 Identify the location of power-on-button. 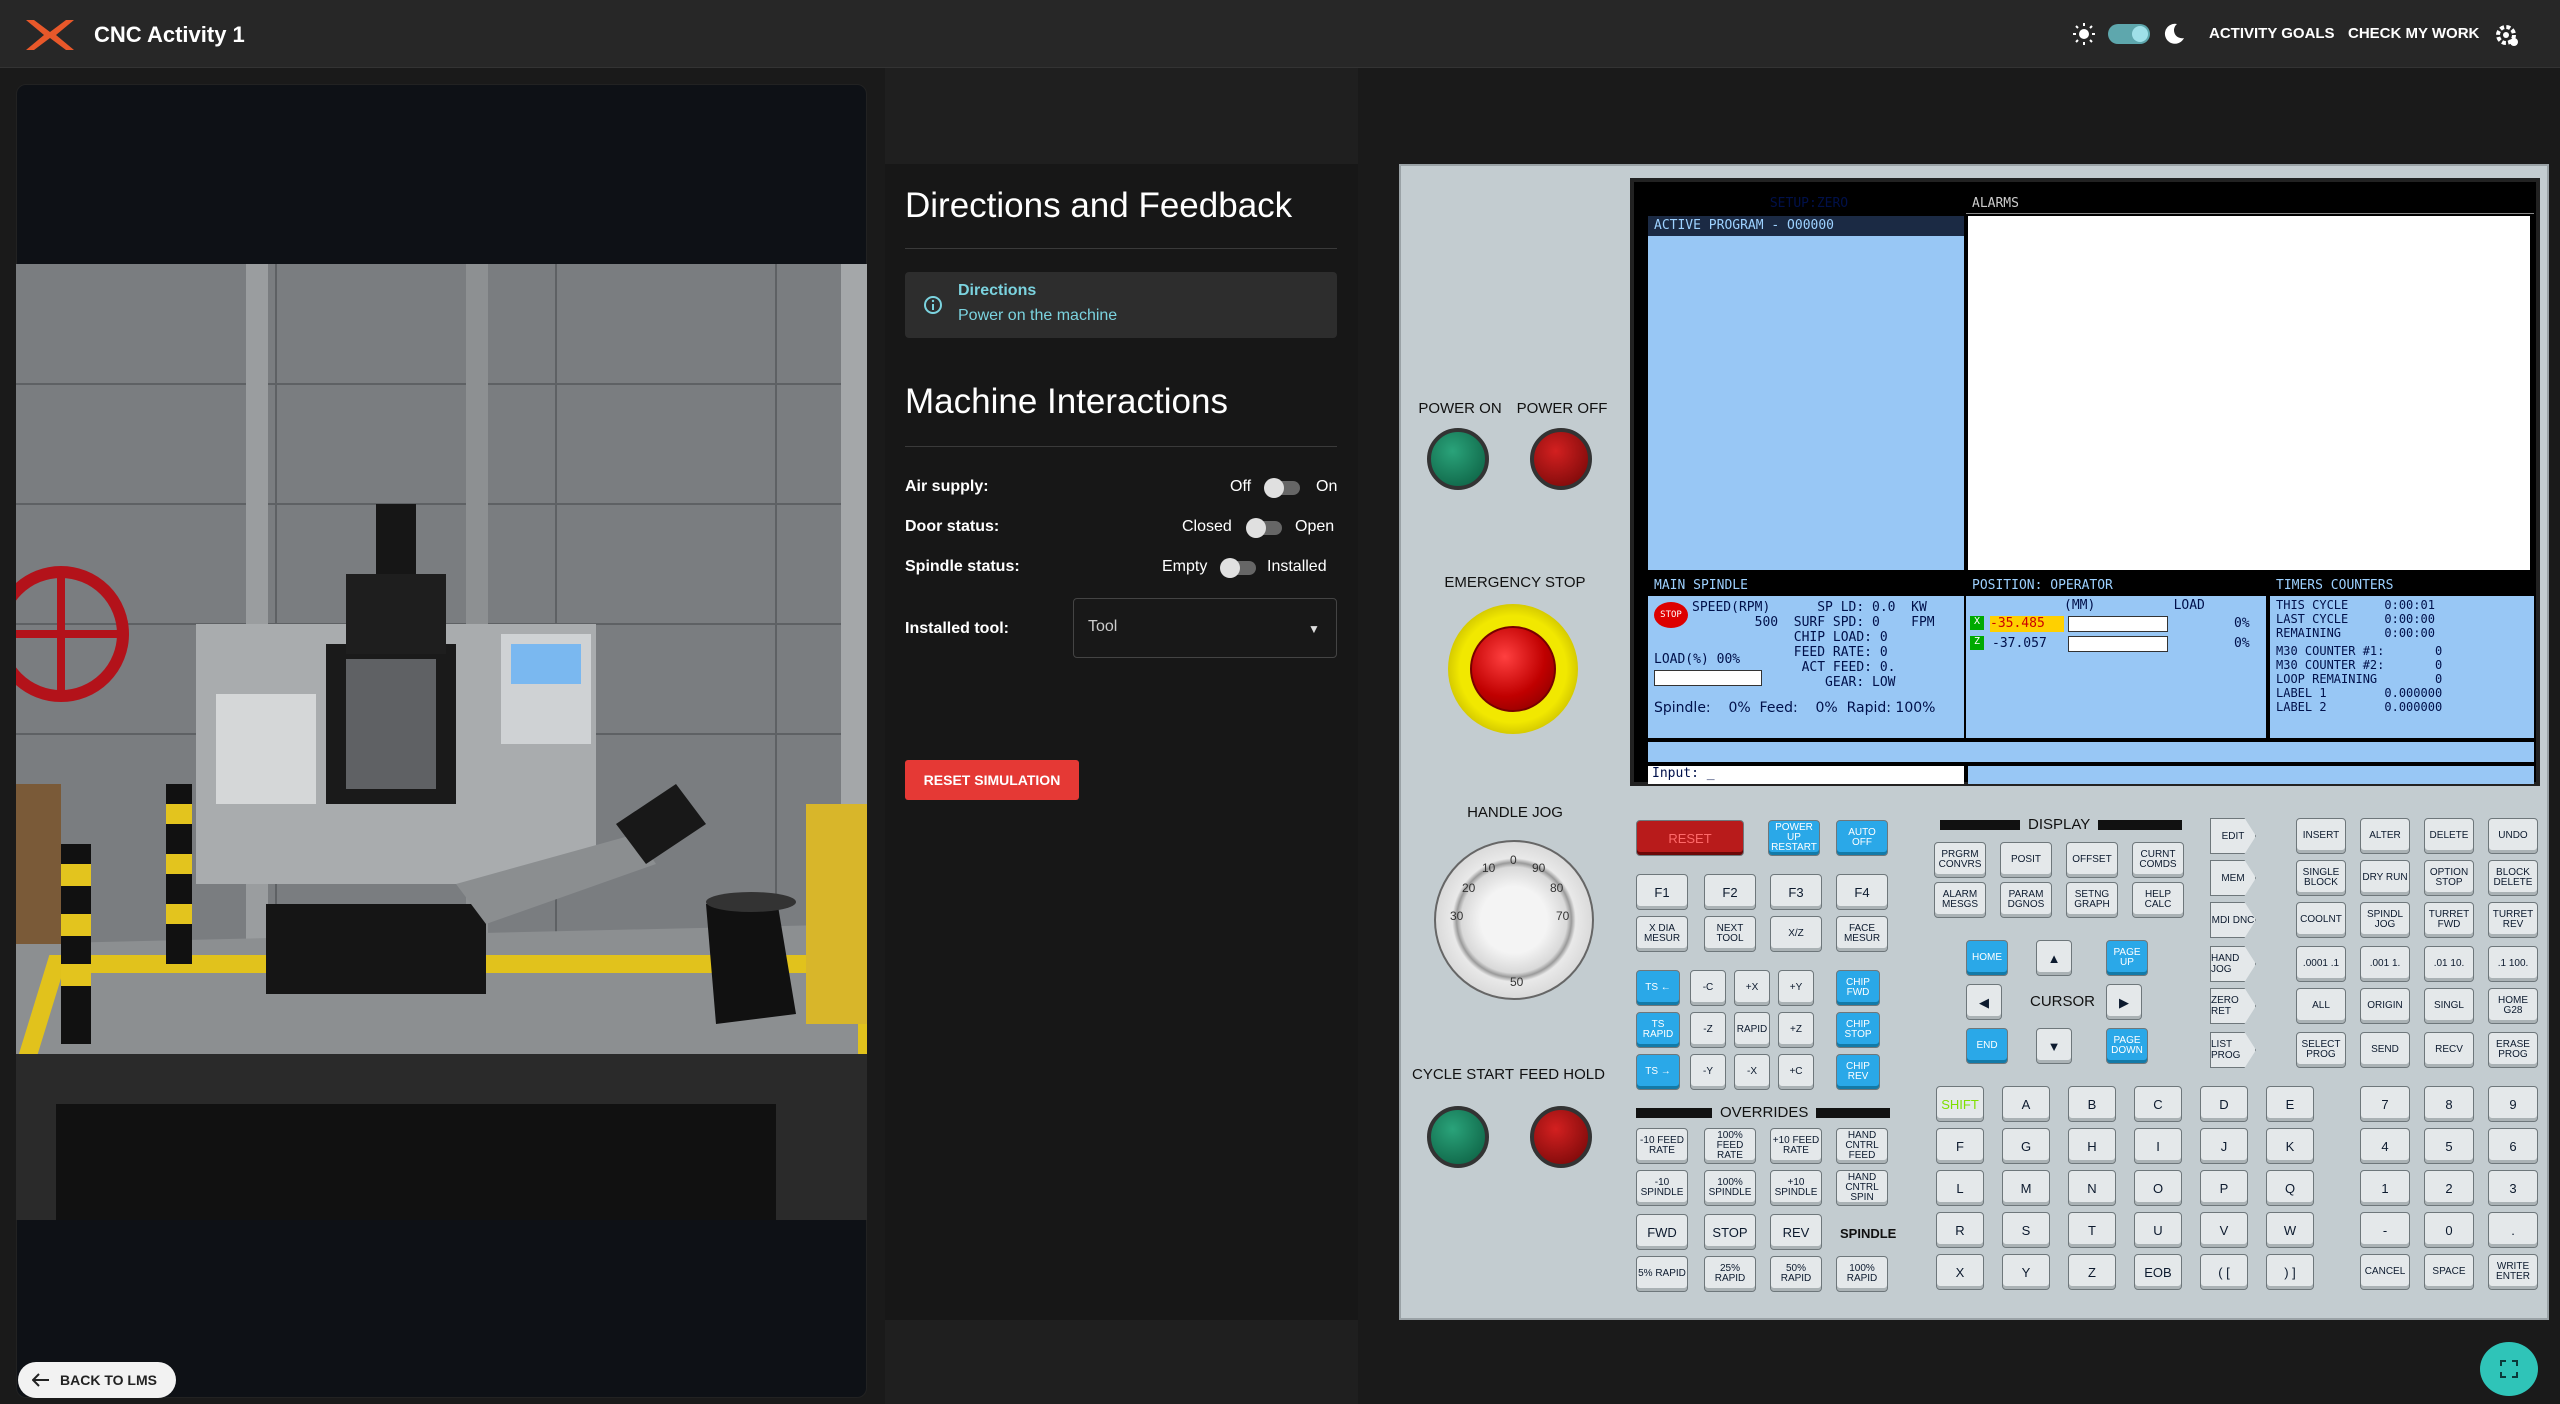
(1458, 459).